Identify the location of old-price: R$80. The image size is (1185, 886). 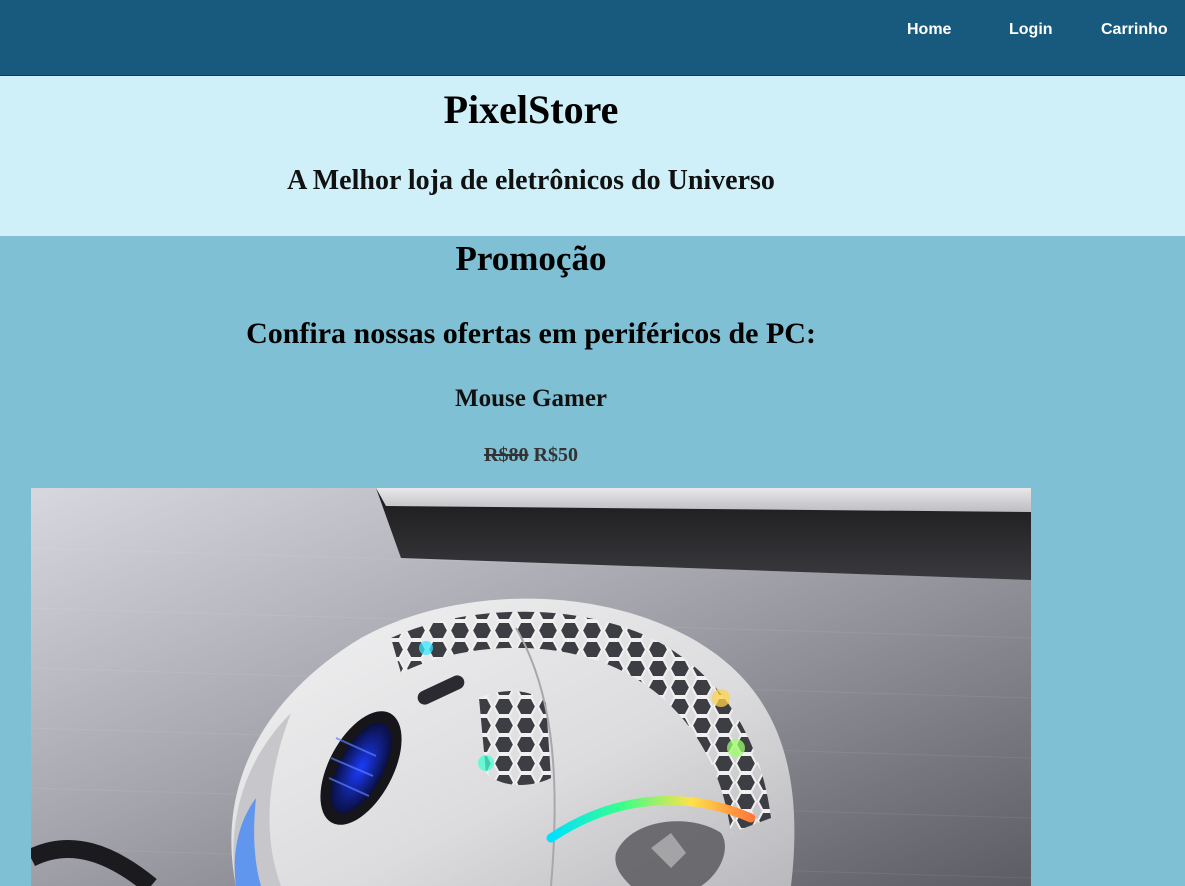
(506, 455).